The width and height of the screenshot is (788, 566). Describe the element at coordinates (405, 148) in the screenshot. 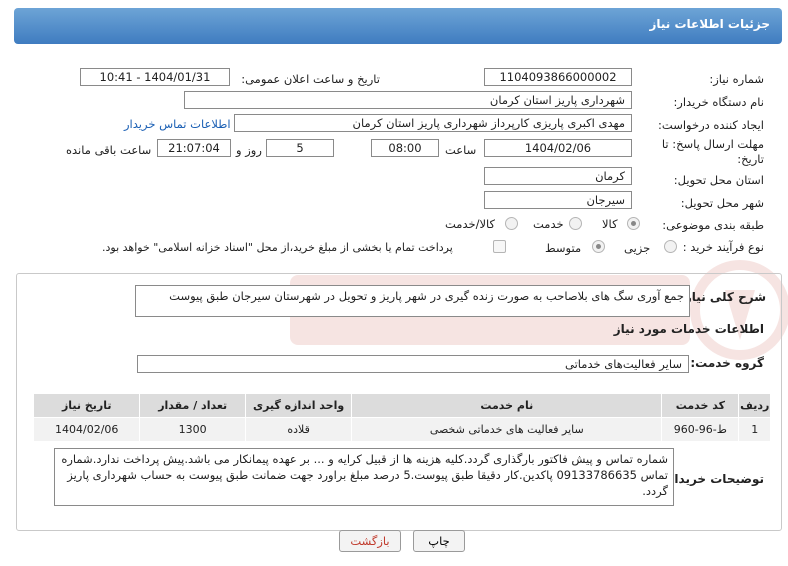

I see `deadline-time-field: 08:00` at that location.